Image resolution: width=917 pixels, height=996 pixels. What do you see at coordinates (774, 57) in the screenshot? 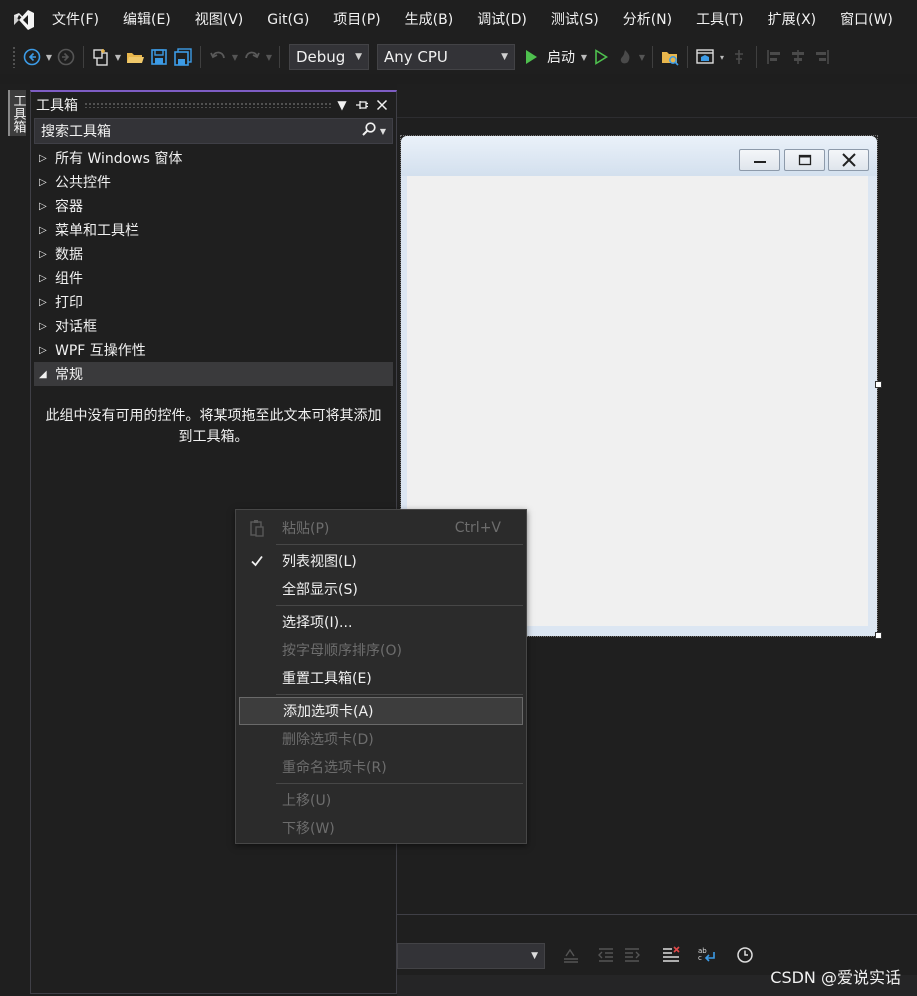
I see `align-lefts-icon` at bounding box center [774, 57].